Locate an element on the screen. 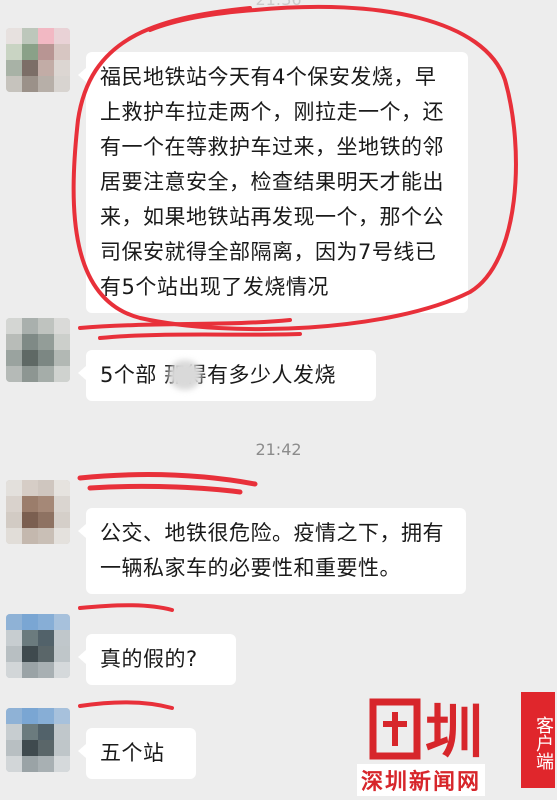 The image size is (557, 800). message-bubble: 公交、地铁很危险。疫情之下，拥有一辆私家车的必要性和重要性。 is located at coordinates (272, 551).